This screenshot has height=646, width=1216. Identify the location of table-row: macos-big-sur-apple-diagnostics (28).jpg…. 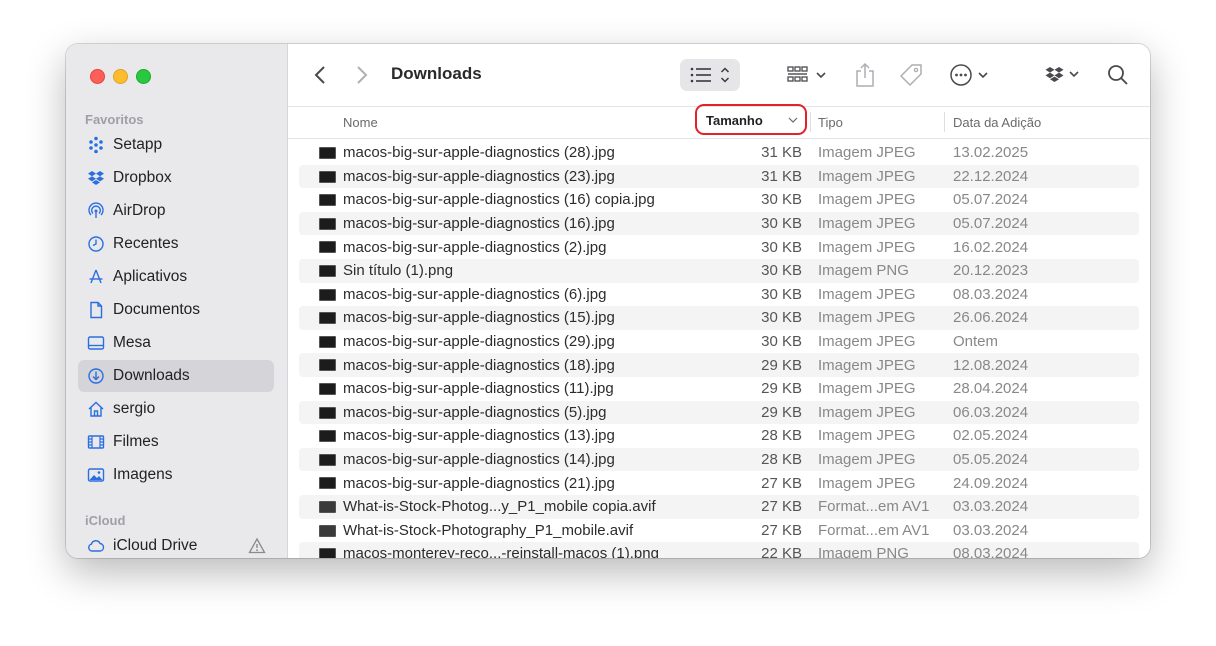
(719, 153).